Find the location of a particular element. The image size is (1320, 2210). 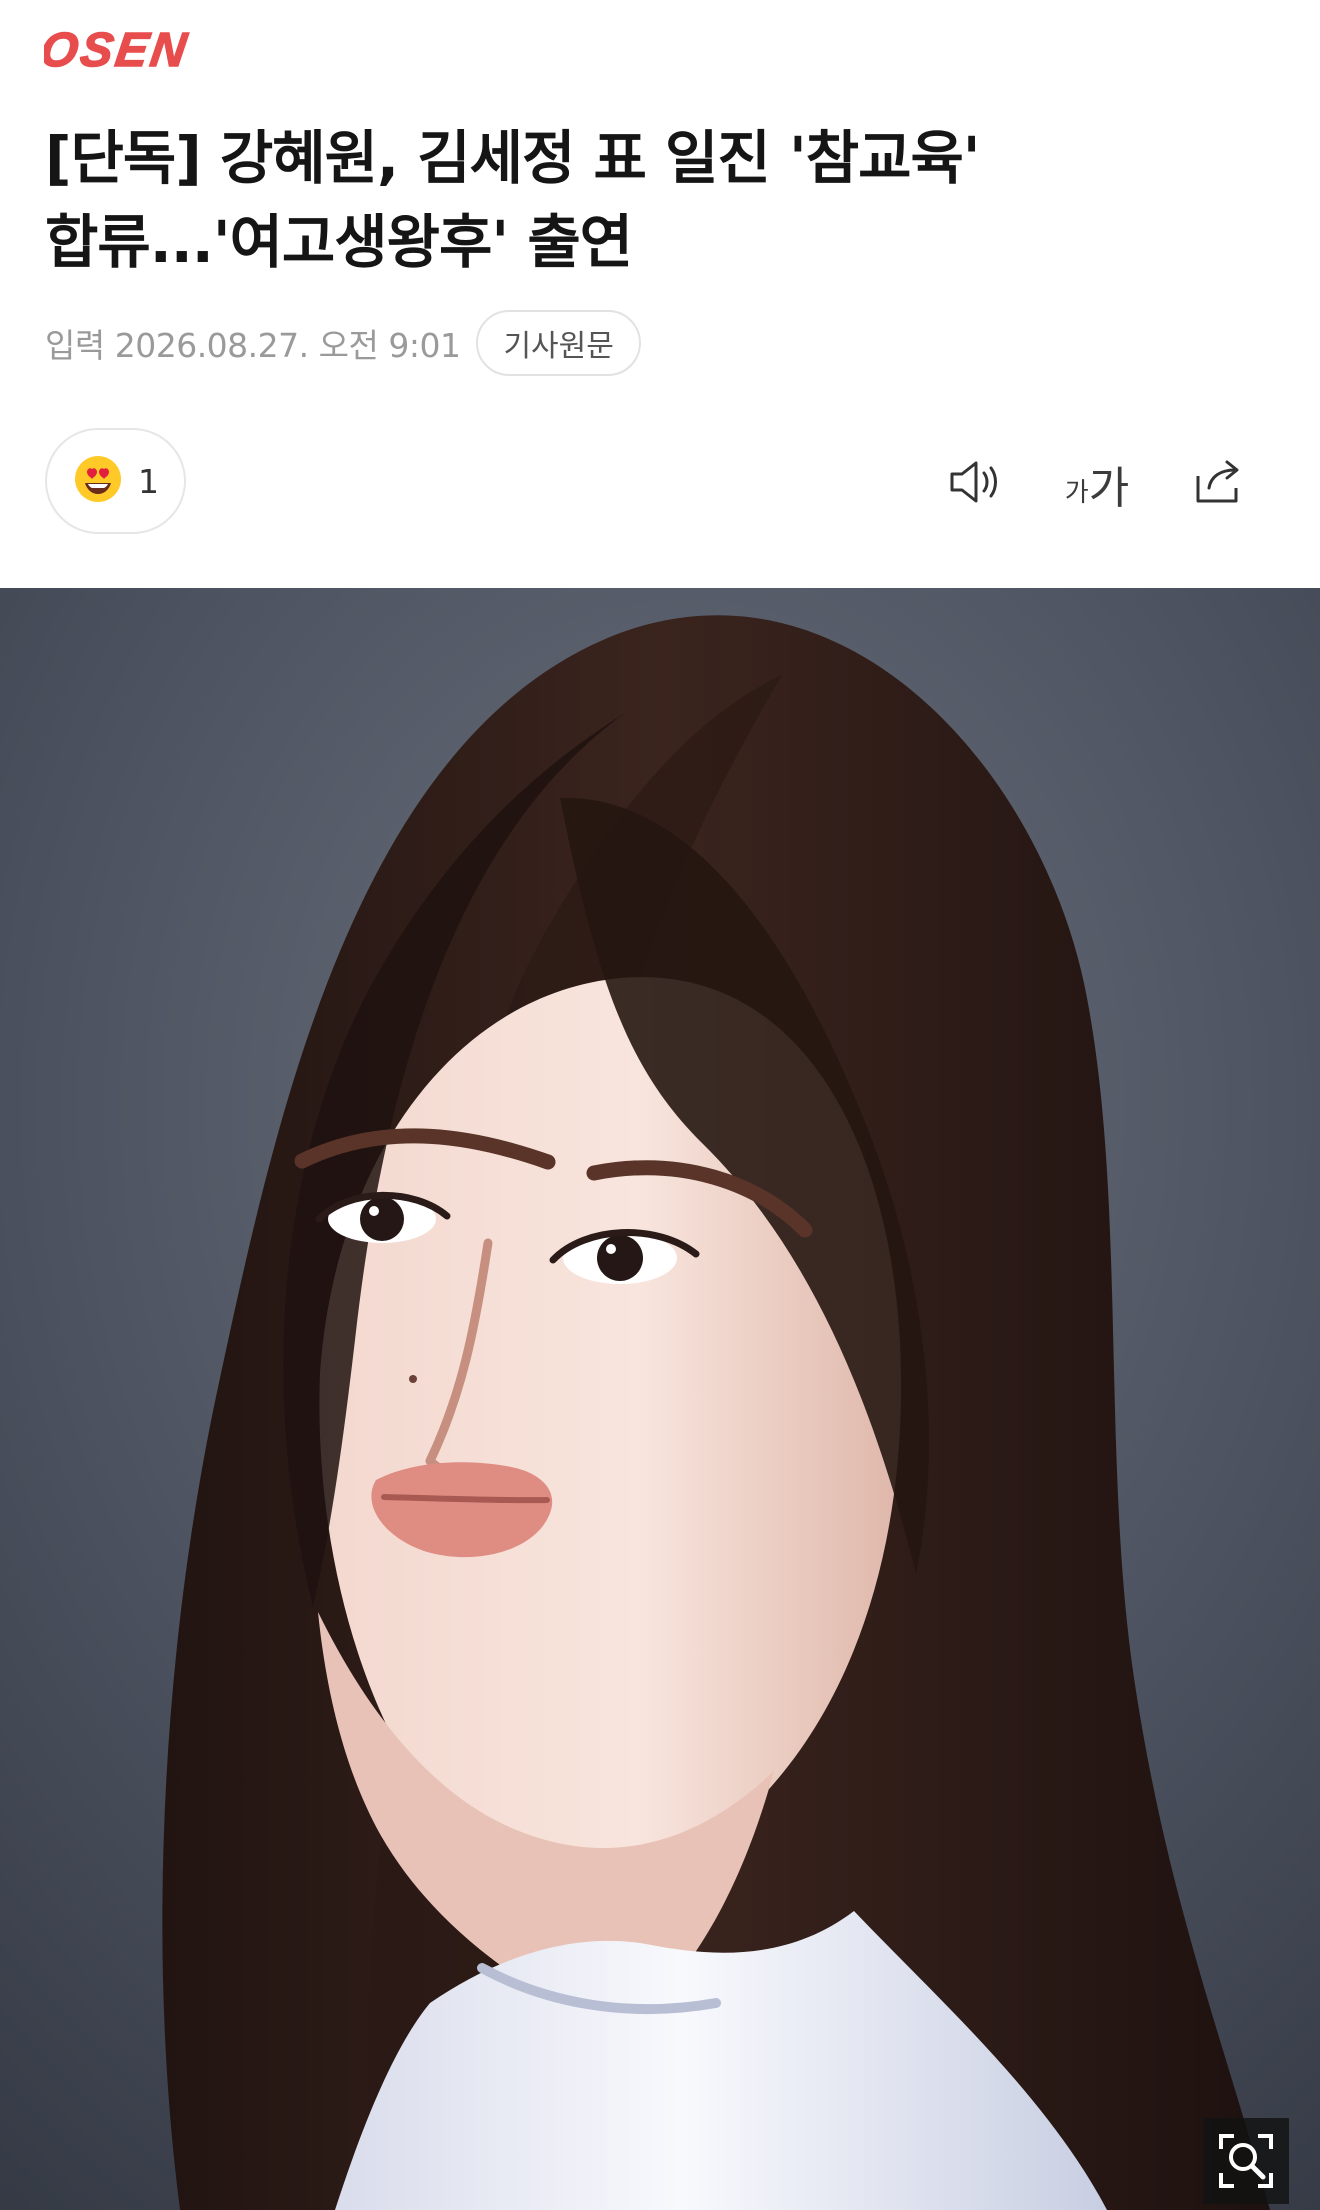

font-size-large-label: 가 is located at coordinates (1109, 488).